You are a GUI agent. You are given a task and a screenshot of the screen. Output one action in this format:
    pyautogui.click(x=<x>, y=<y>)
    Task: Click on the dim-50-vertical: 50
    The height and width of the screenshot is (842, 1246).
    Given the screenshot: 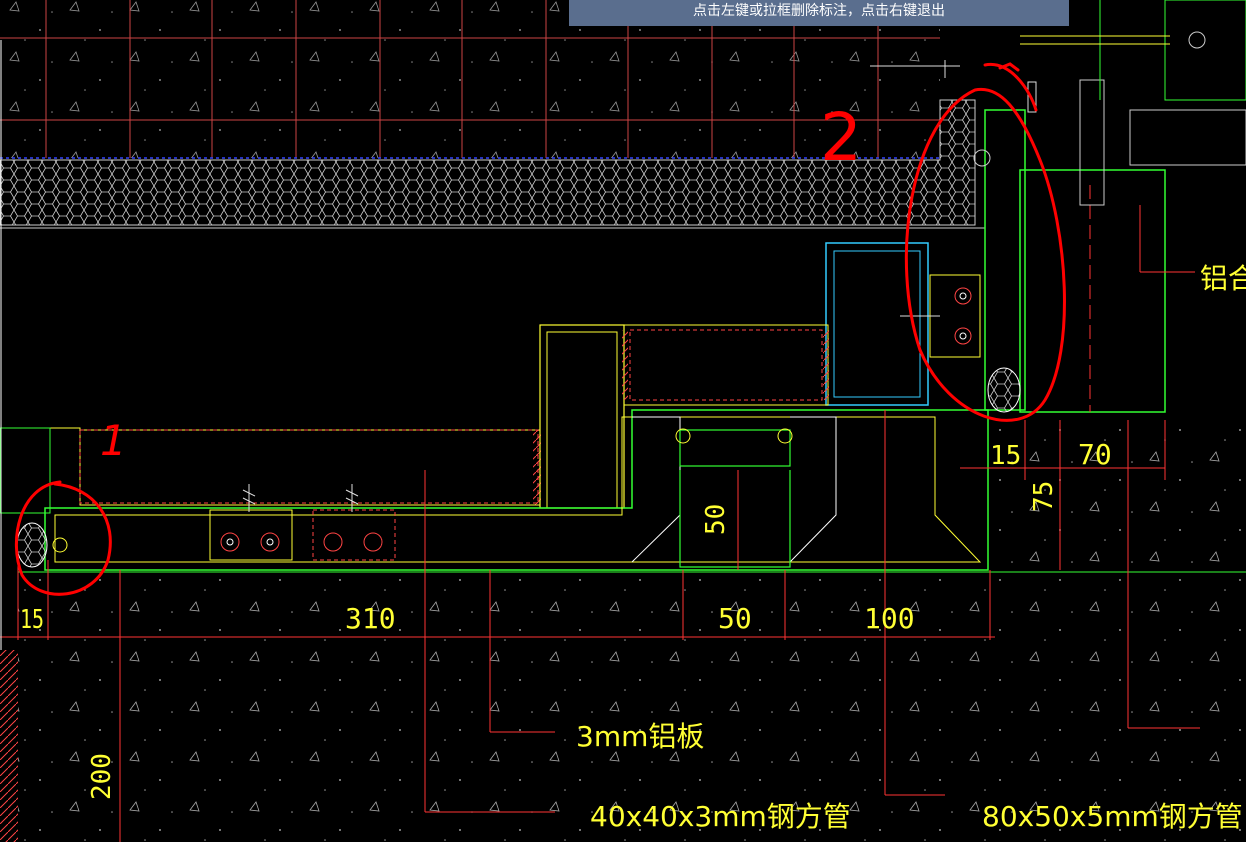 What is the action you would take?
    pyautogui.click(x=716, y=519)
    